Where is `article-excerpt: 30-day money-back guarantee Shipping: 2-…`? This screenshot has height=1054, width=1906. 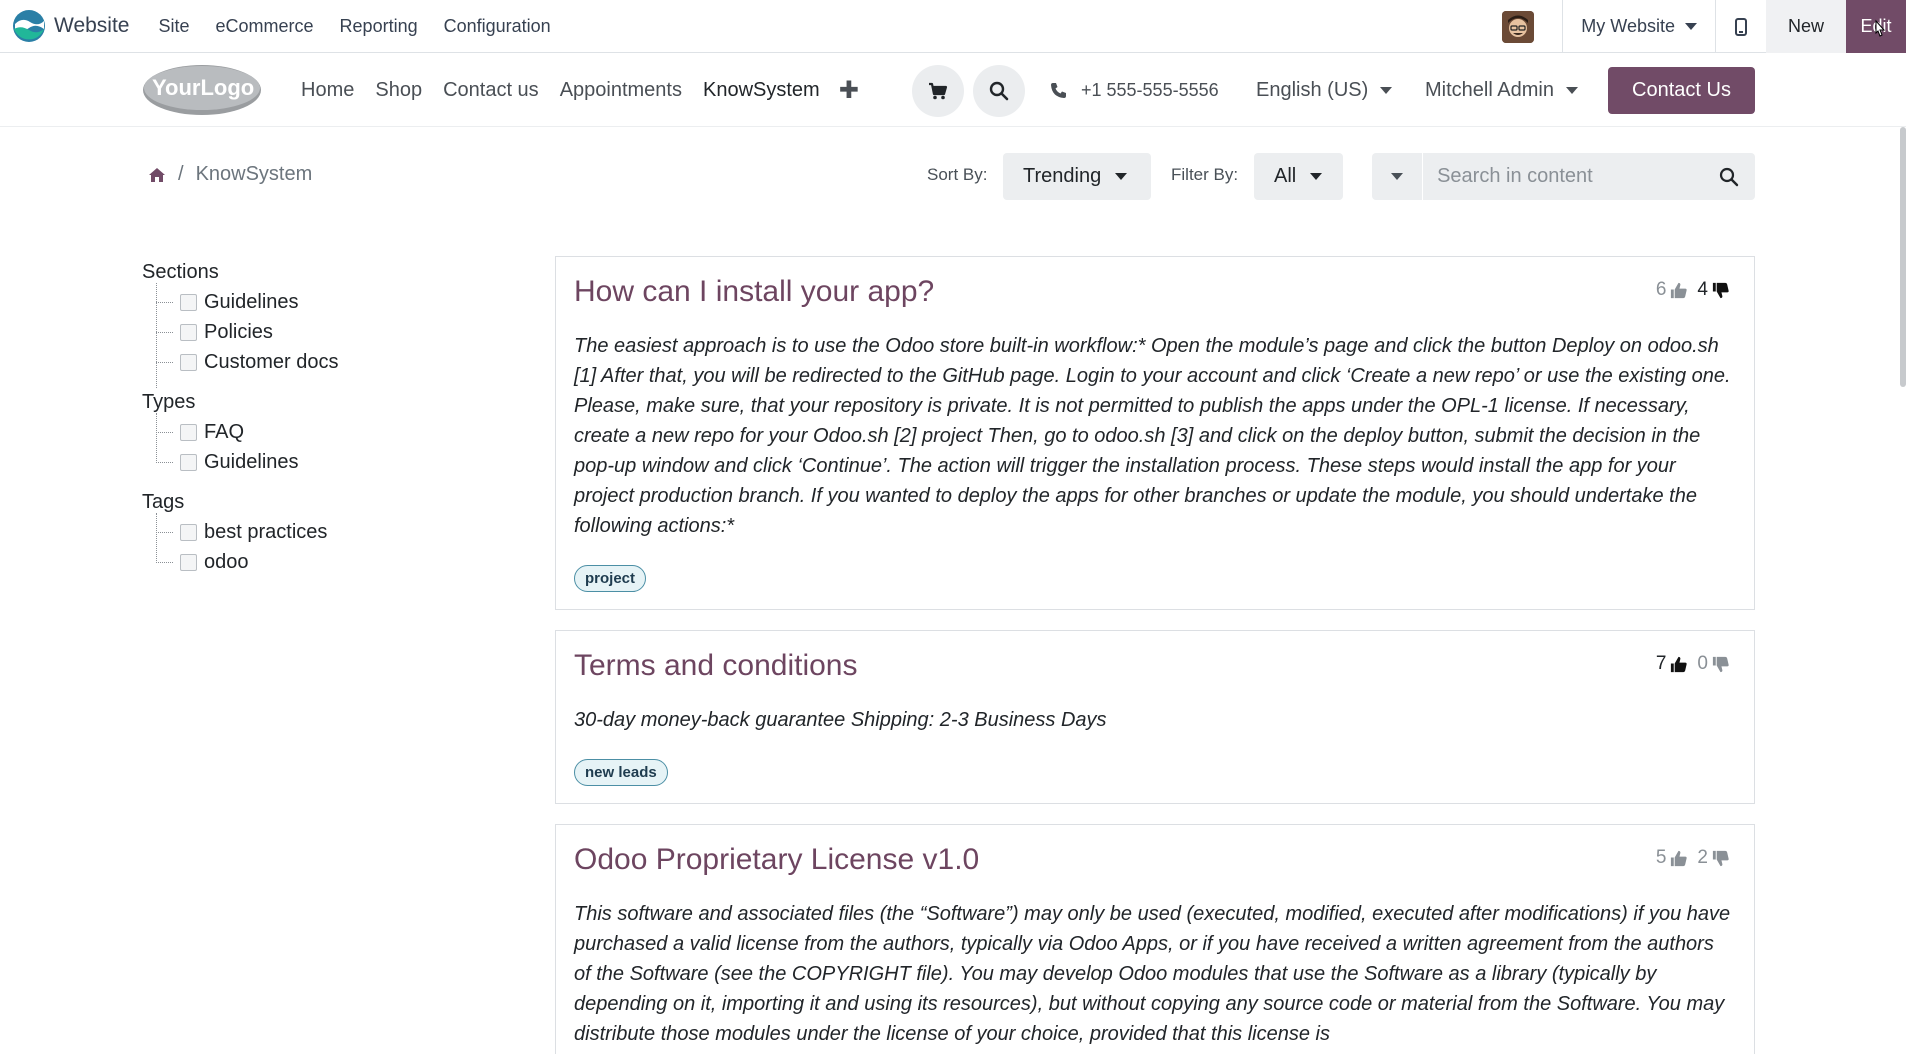
article-excerpt: 30-day money-back guarantee Shipping: 2-… is located at coordinates (840, 720).